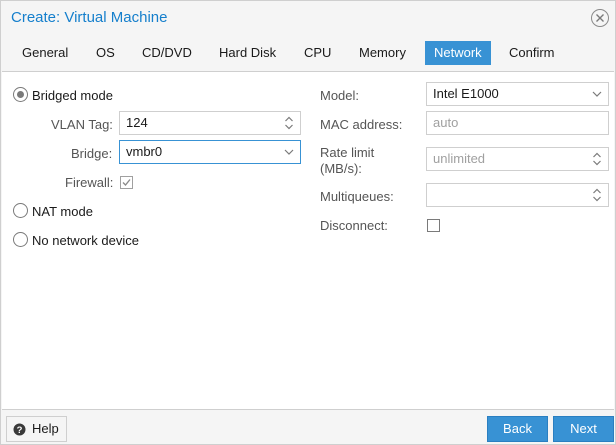 The height and width of the screenshot is (445, 616). Describe the element at coordinates (446, 122) in the screenshot. I see `mac-address-placeholder: auto` at that location.